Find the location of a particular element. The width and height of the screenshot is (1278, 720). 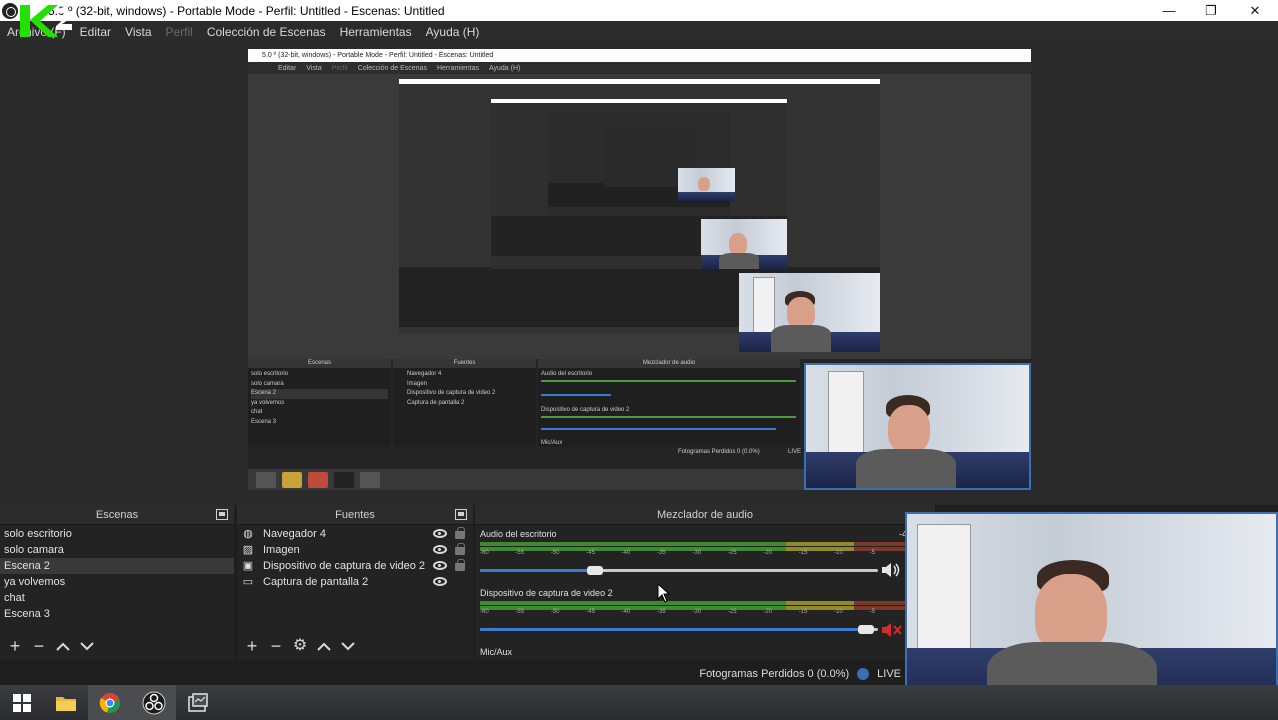

source-item: ▭ Captura de pantalla 2 is located at coordinates (355, 582).